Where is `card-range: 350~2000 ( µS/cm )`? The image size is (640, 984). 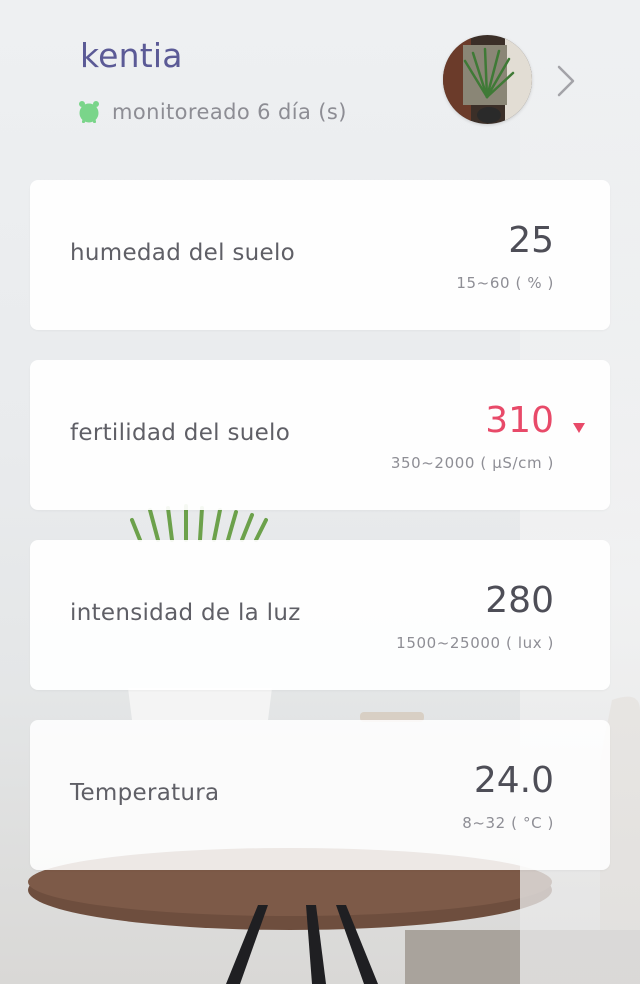 card-range: 350~2000 ( µS/cm ) is located at coordinates (472, 463).